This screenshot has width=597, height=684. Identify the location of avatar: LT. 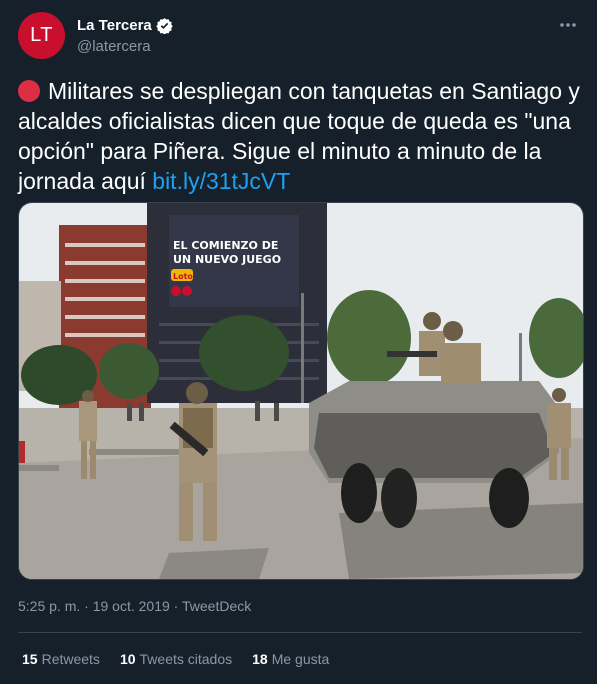
(41, 35).